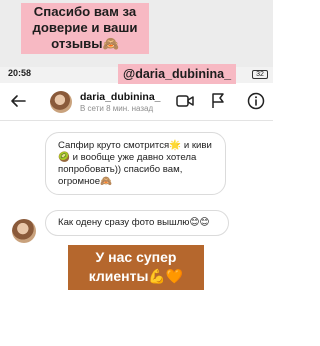 Image resolution: width=320 pixels, height=346 pixels. I want to click on battery-icon: 32, so click(260, 74).